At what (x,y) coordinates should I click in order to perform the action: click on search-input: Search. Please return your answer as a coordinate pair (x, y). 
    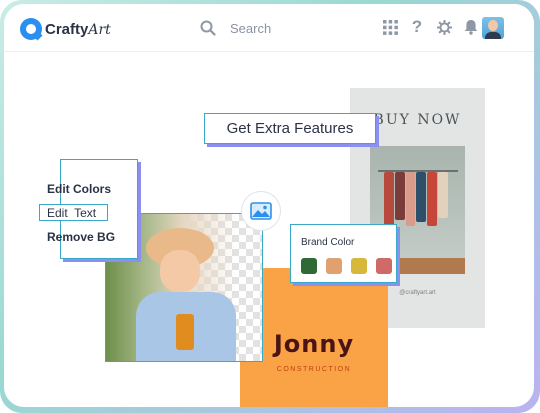
    Looking at the image, I should click on (250, 28).